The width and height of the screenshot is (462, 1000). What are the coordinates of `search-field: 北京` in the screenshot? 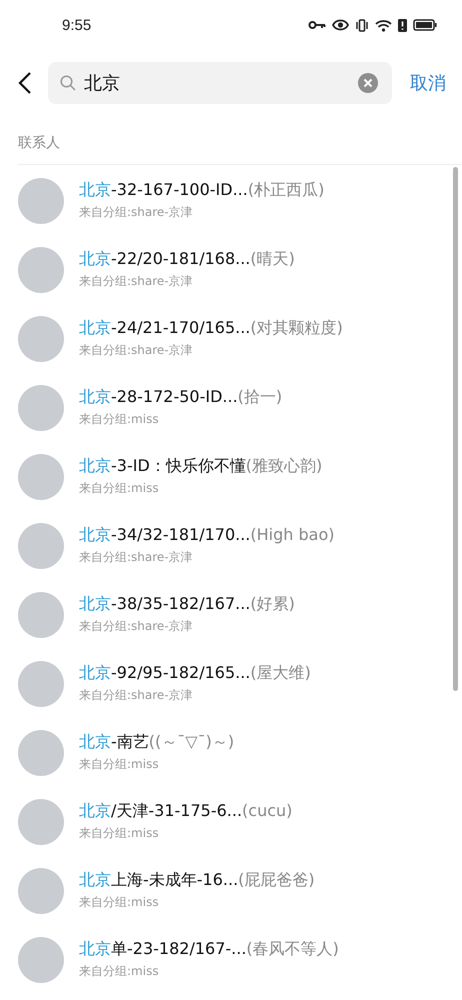 It's located at (220, 83).